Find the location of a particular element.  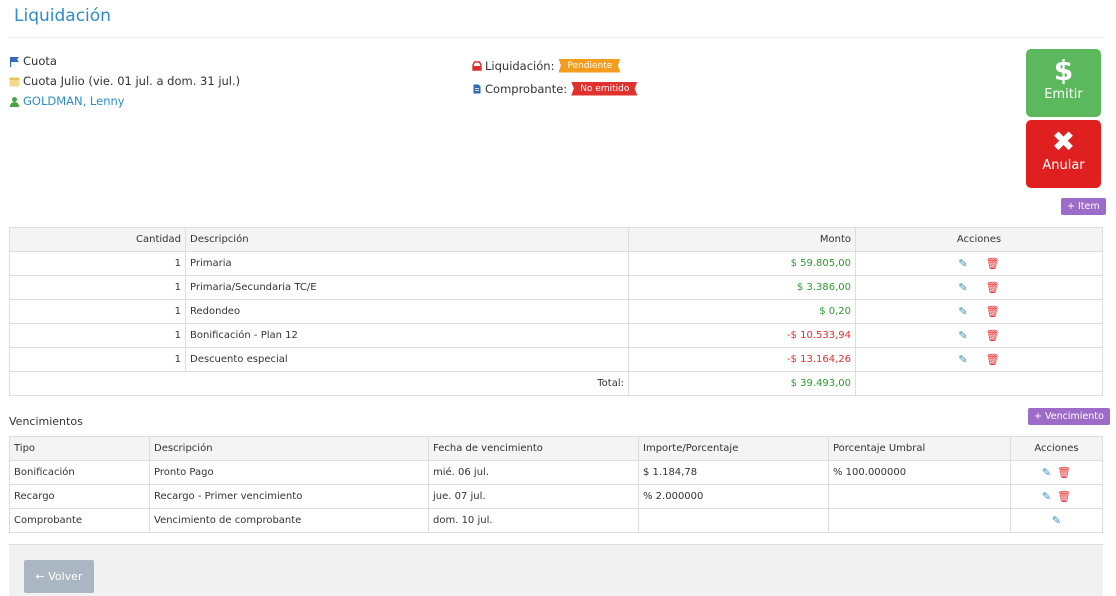

inbox-icon is located at coordinates (477, 65).